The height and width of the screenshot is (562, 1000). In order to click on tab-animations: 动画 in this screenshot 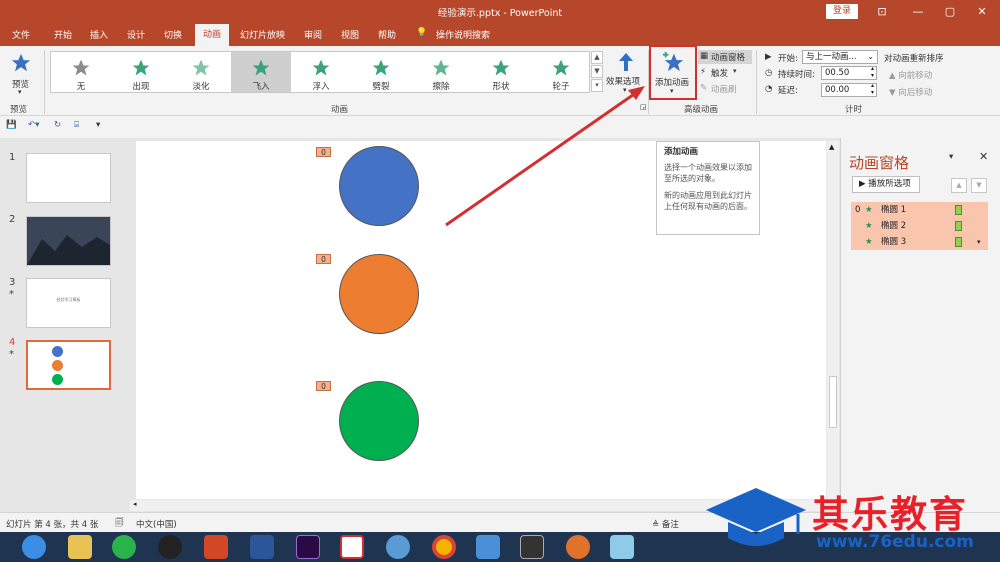, I will do `click(212, 35)`.